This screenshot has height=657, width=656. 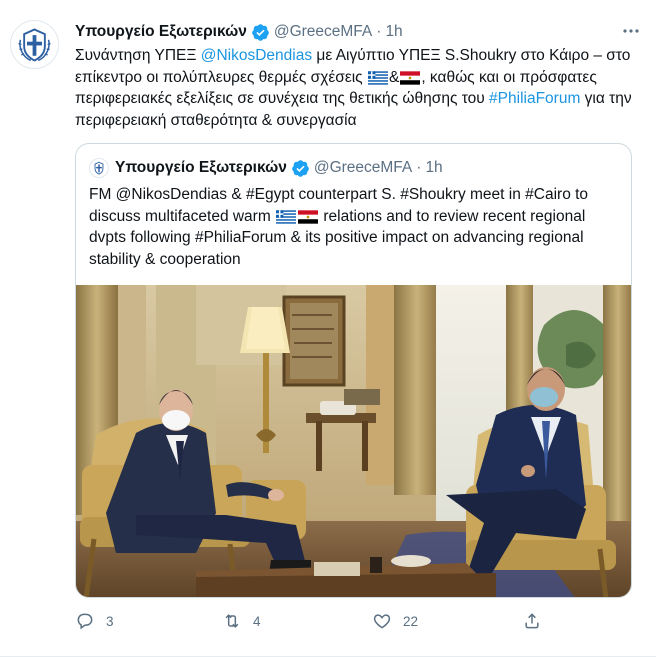 I want to click on like-count: 22, so click(x=411, y=621).